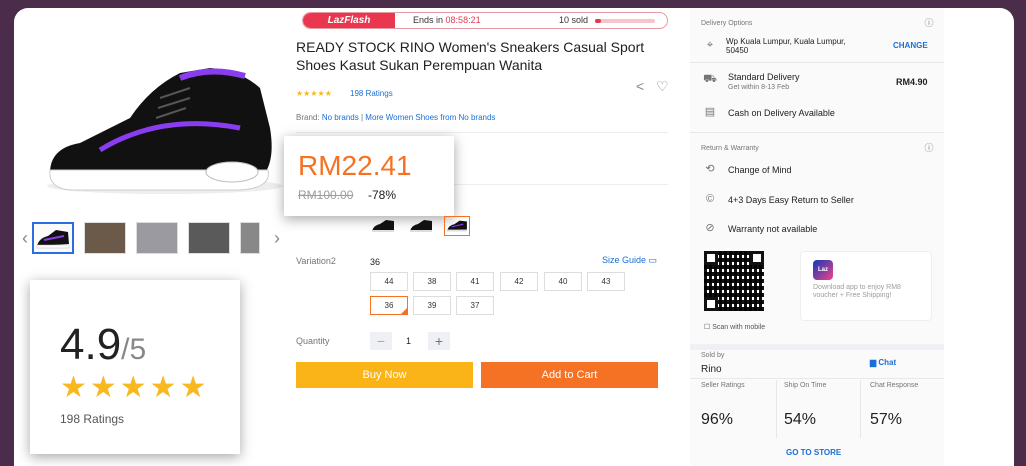 Image resolution: width=1026 pixels, height=466 pixels. I want to click on size-guide-link: Size Guide ▭, so click(629, 260).